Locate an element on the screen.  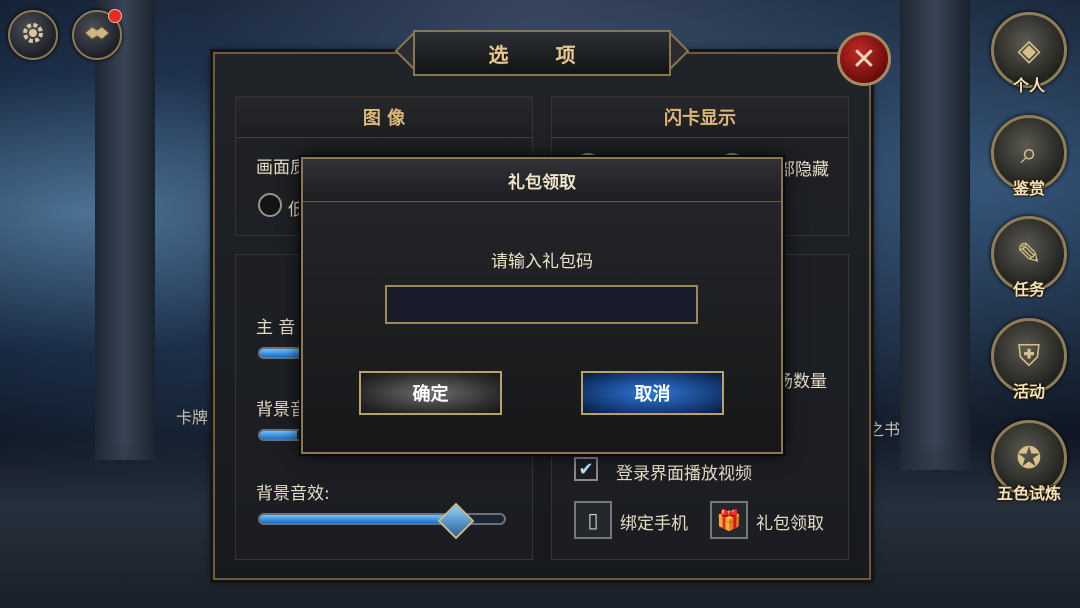
side-menu-label: 五色试炼 is located at coordinates (1028, 493).